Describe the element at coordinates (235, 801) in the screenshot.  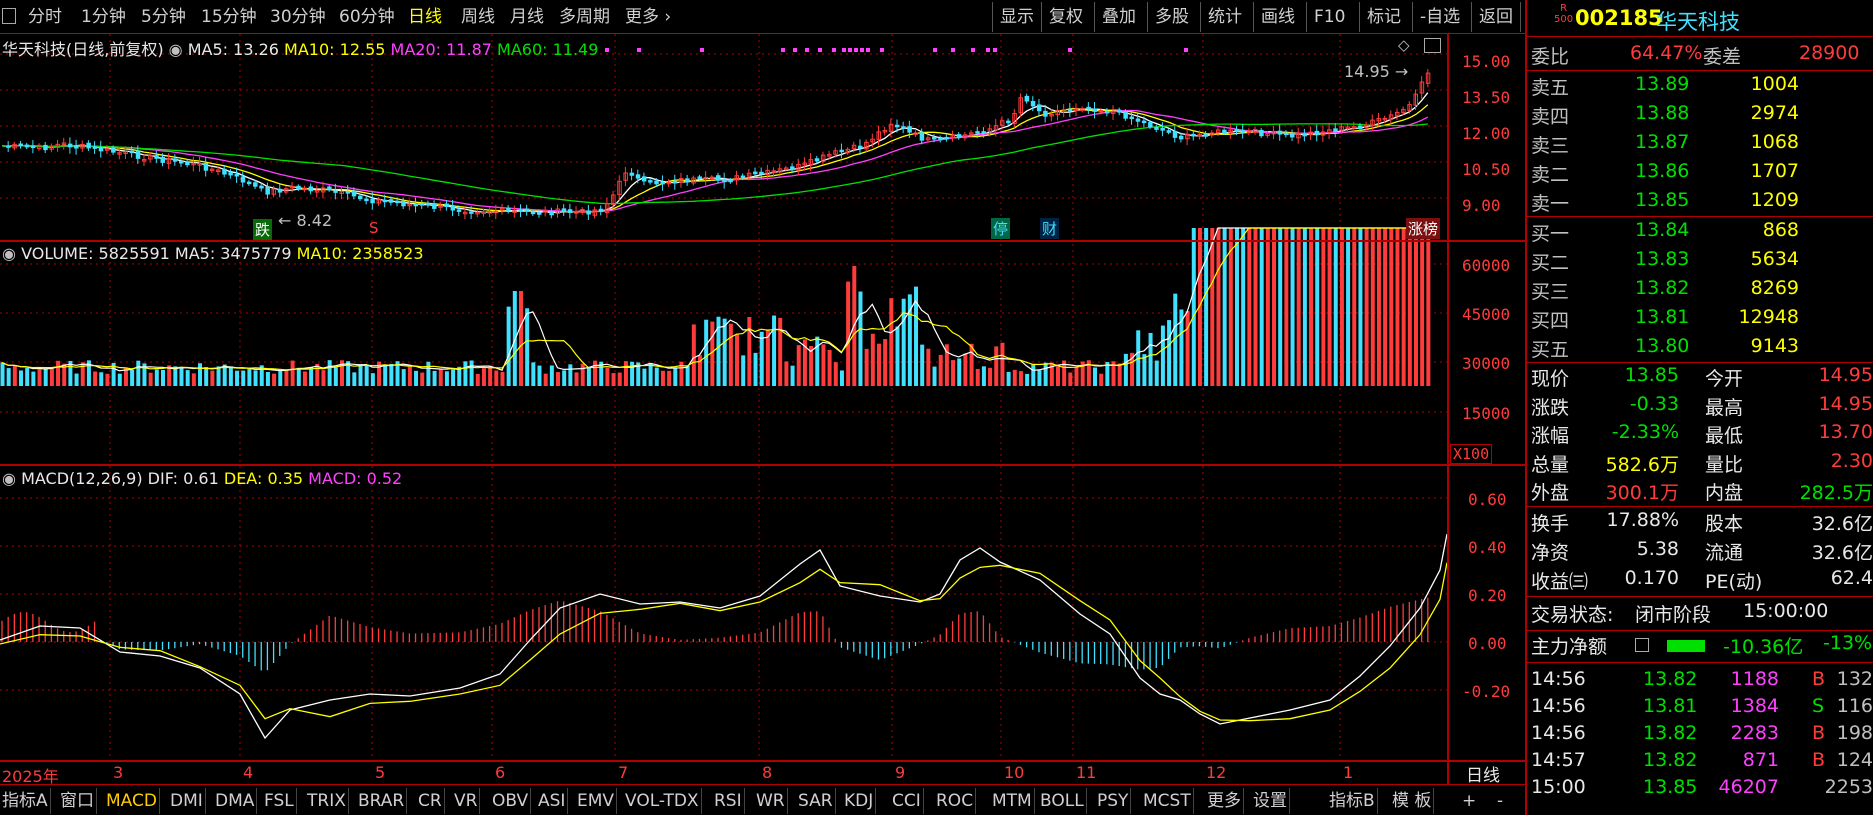
I see `ind-tab-4: DMA` at that location.